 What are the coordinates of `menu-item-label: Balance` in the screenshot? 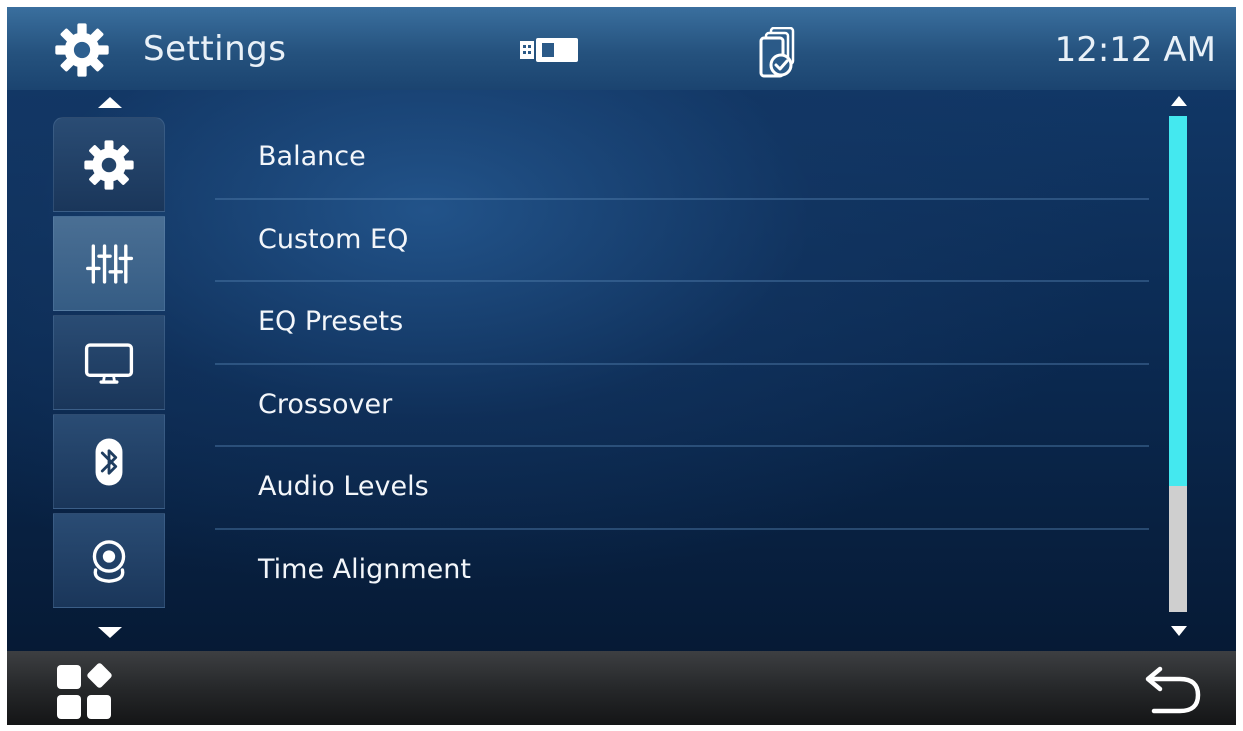 It's located at (312, 156).